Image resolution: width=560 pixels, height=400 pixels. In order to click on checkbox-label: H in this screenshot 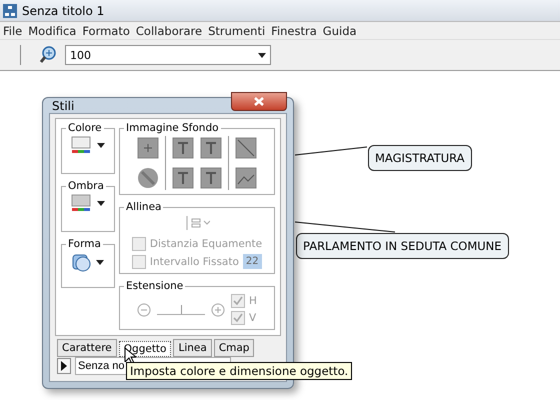, I will do `click(253, 301)`.